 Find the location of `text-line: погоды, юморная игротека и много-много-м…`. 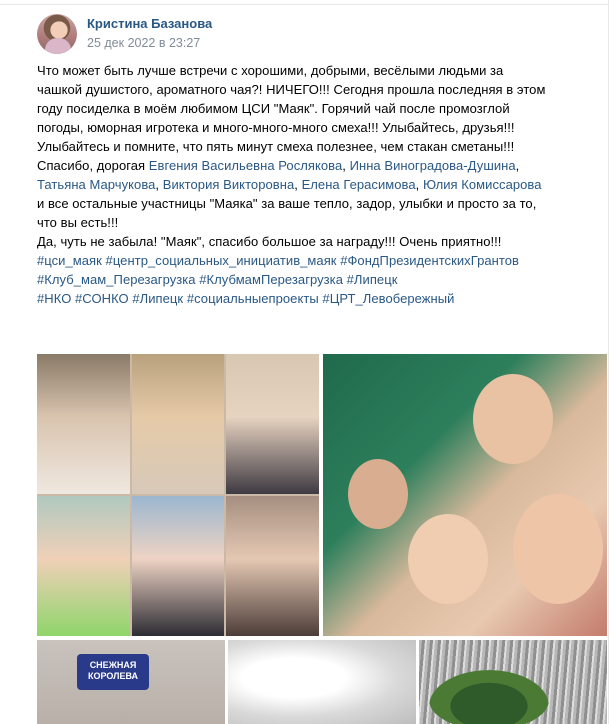

text-line: погоды, юморная игротека и много-много-м… is located at coordinates (276, 127).